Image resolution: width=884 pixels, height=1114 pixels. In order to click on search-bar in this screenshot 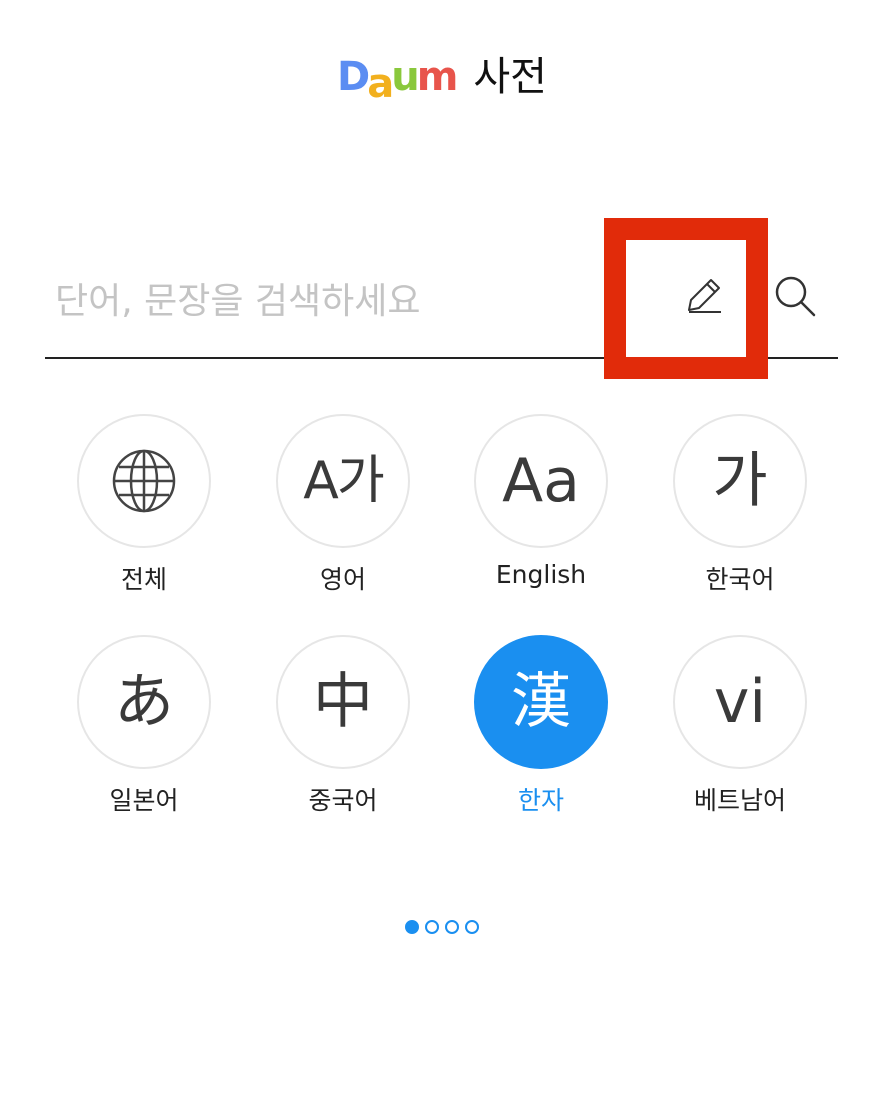, I will do `click(441, 304)`.